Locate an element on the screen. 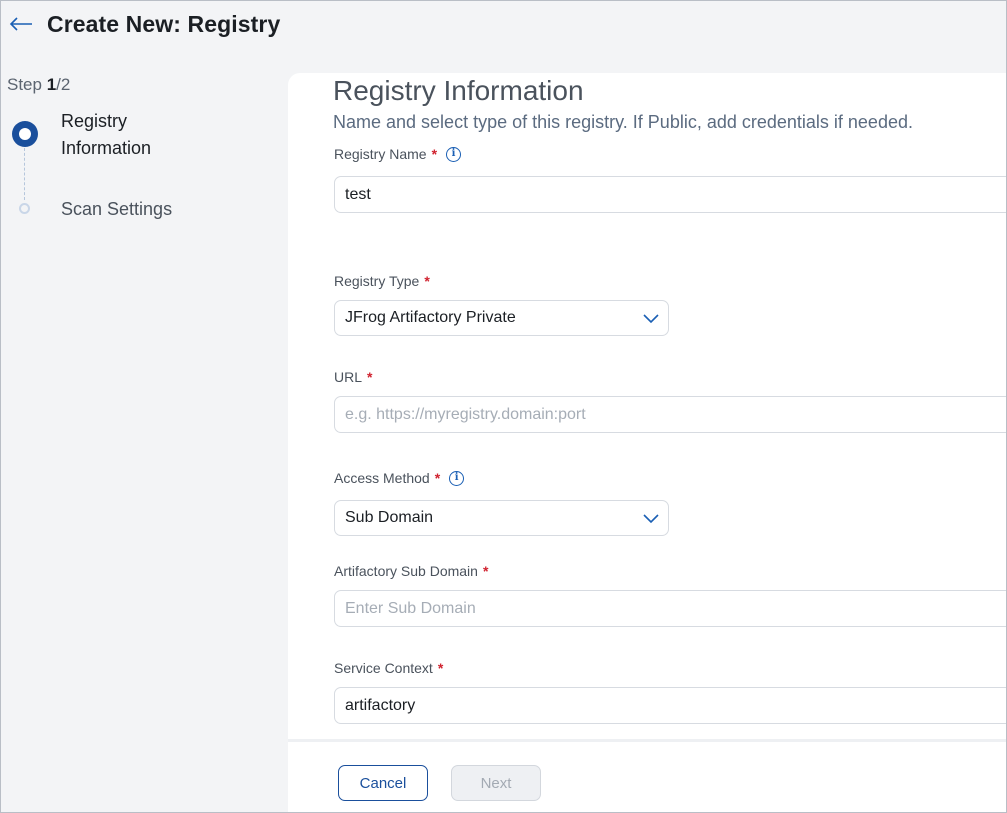 Image resolution: width=1007 pixels, height=813 pixels. step-word: Step is located at coordinates (27, 84).